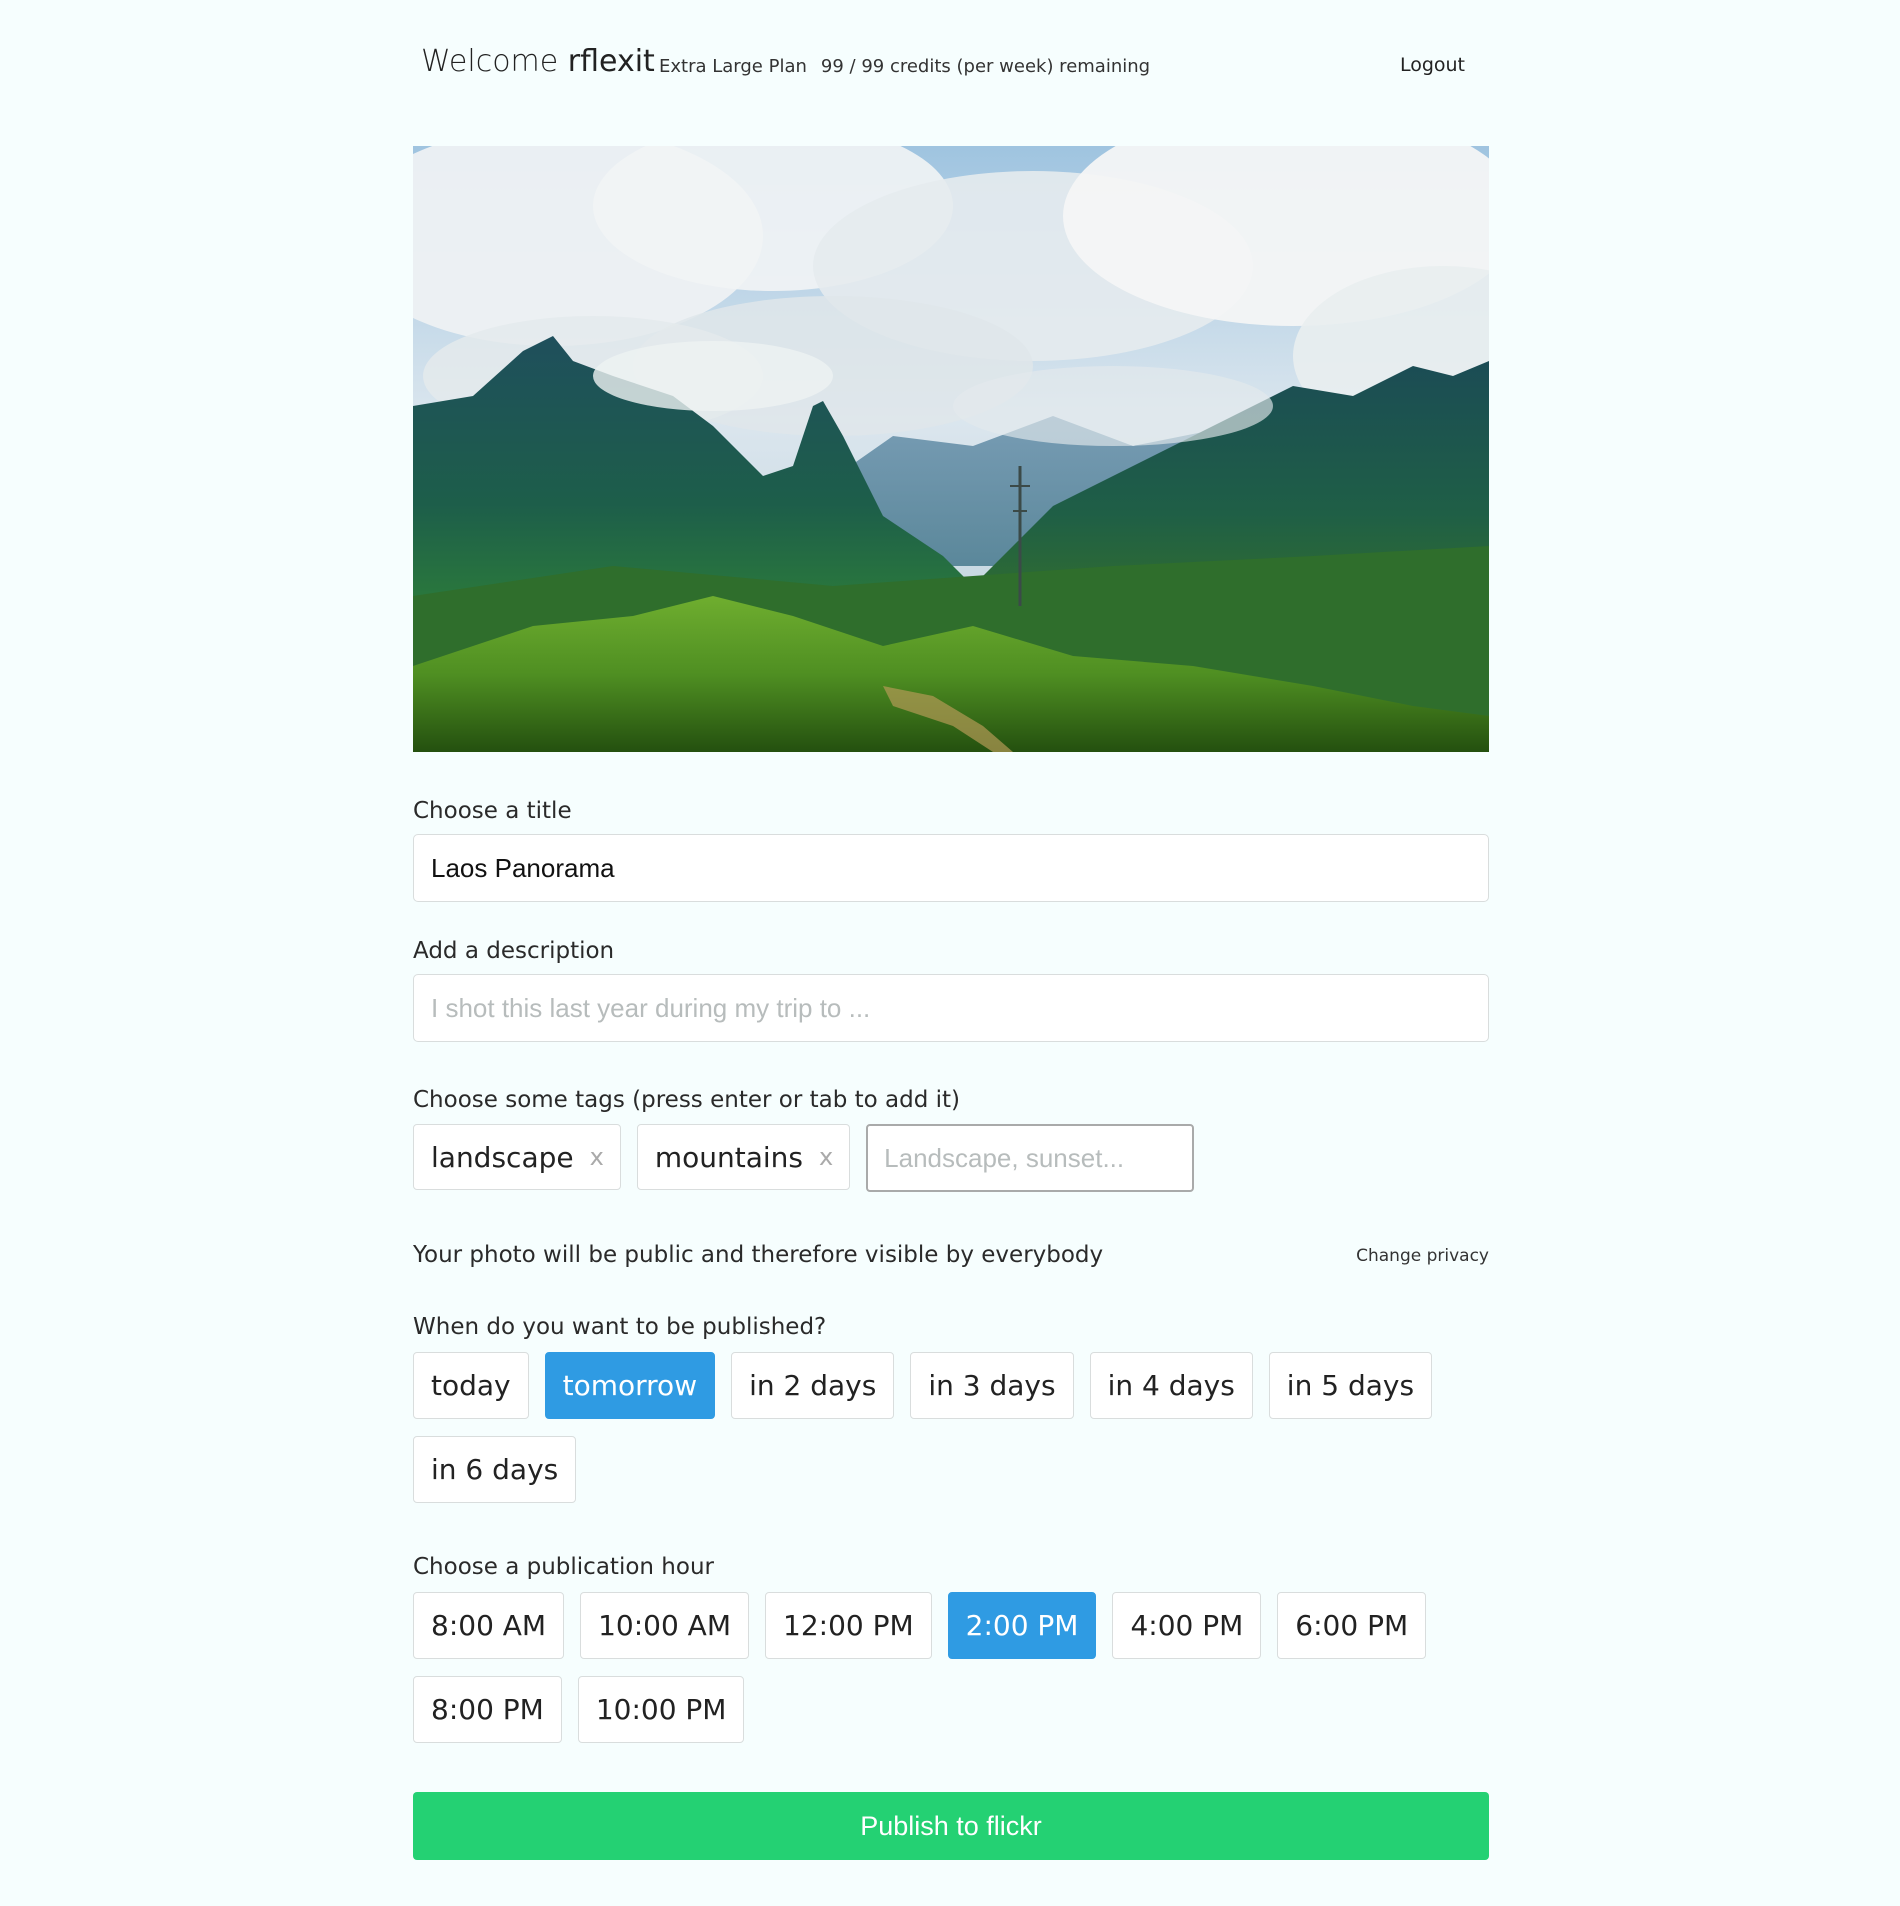 This screenshot has height=1906, width=1900. What do you see at coordinates (502, 1157) in the screenshot?
I see `tag-label: landscape` at bounding box center [502, 1157].